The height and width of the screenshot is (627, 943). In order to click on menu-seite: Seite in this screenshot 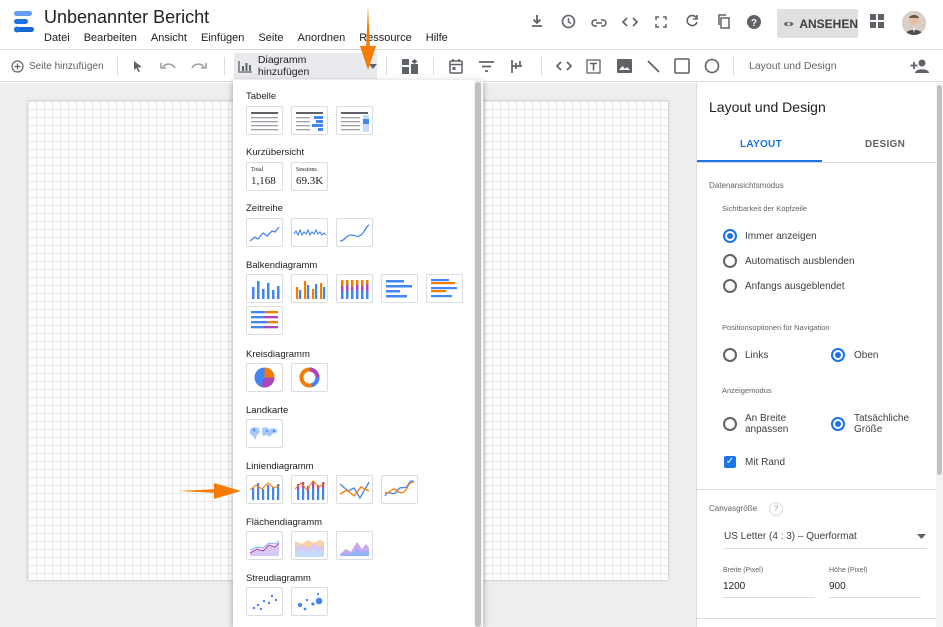, I will do `click(270, 38)`.